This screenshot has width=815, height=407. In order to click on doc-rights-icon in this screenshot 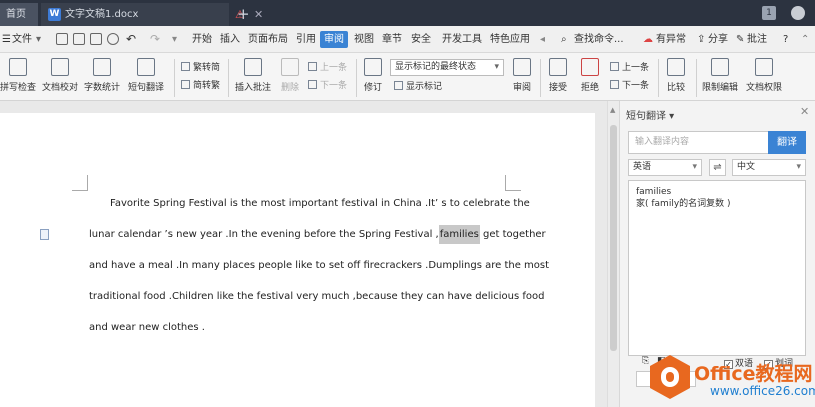, I will do `click(764, 67)`.